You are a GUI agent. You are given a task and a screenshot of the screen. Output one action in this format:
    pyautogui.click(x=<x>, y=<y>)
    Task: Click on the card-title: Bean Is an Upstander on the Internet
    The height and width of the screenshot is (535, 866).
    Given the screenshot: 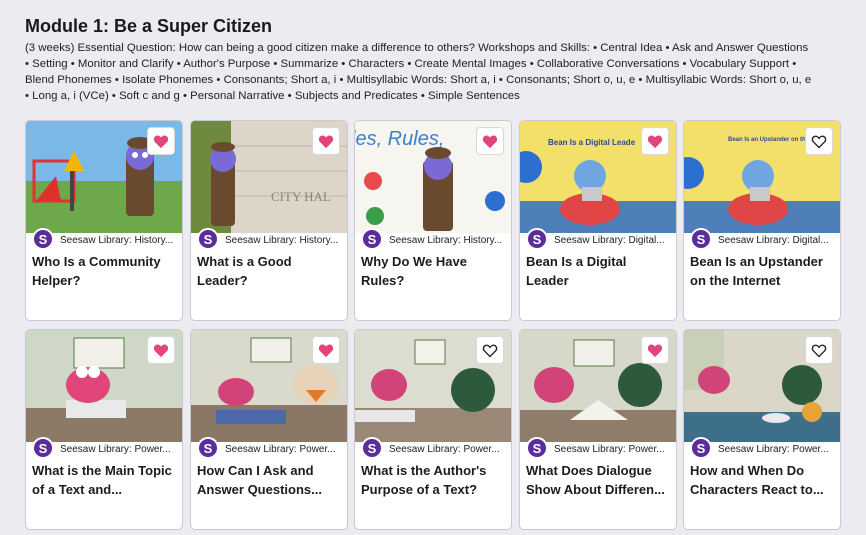 What is the action you would take?
    pyautogui.click(x=763, y=271)
    